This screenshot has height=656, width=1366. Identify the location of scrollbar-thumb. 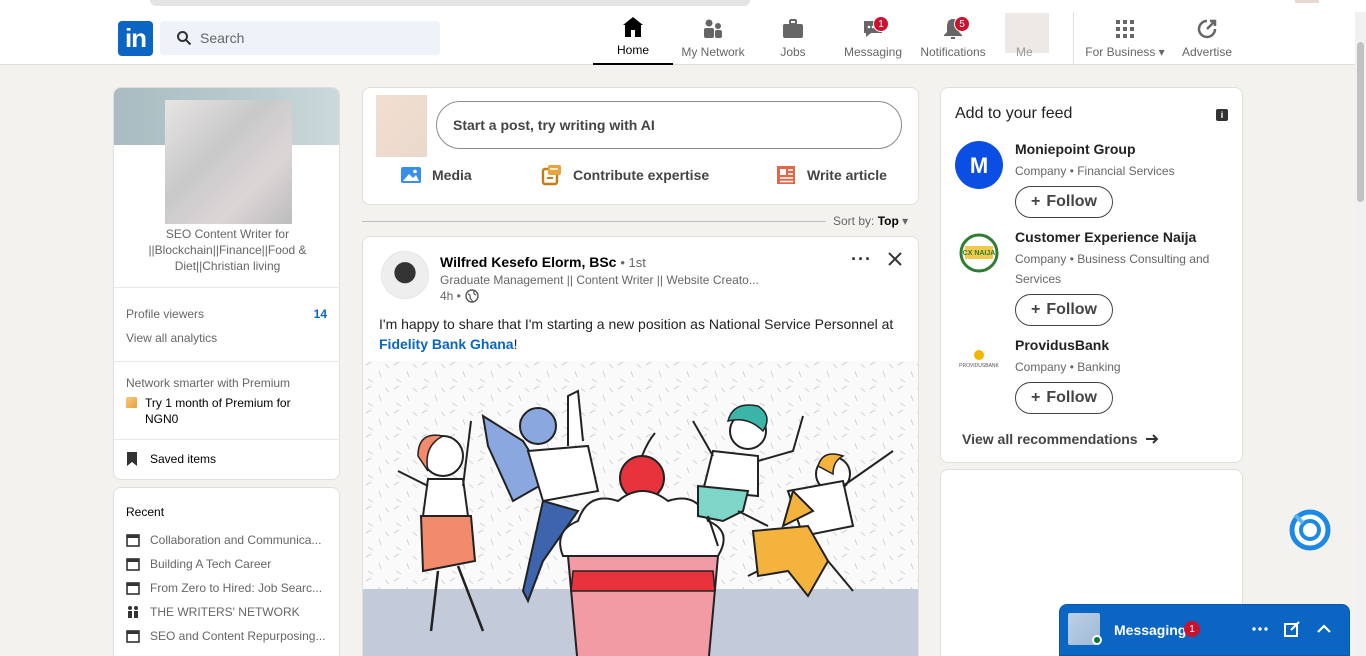
(1360, 122).